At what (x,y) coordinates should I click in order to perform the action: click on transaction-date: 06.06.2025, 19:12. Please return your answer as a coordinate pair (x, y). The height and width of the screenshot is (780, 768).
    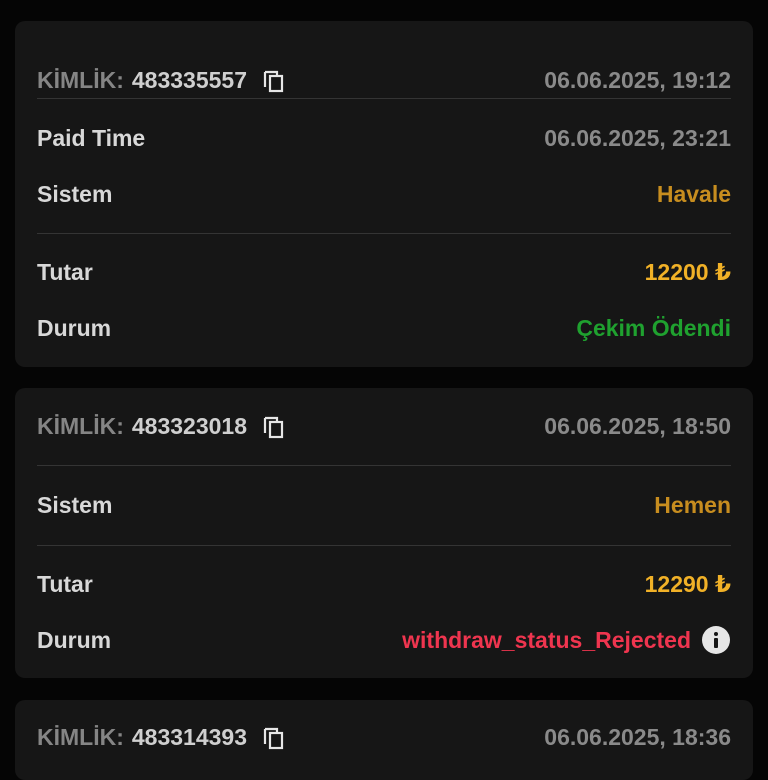
    Looking at the image, I should click on (637, 79).